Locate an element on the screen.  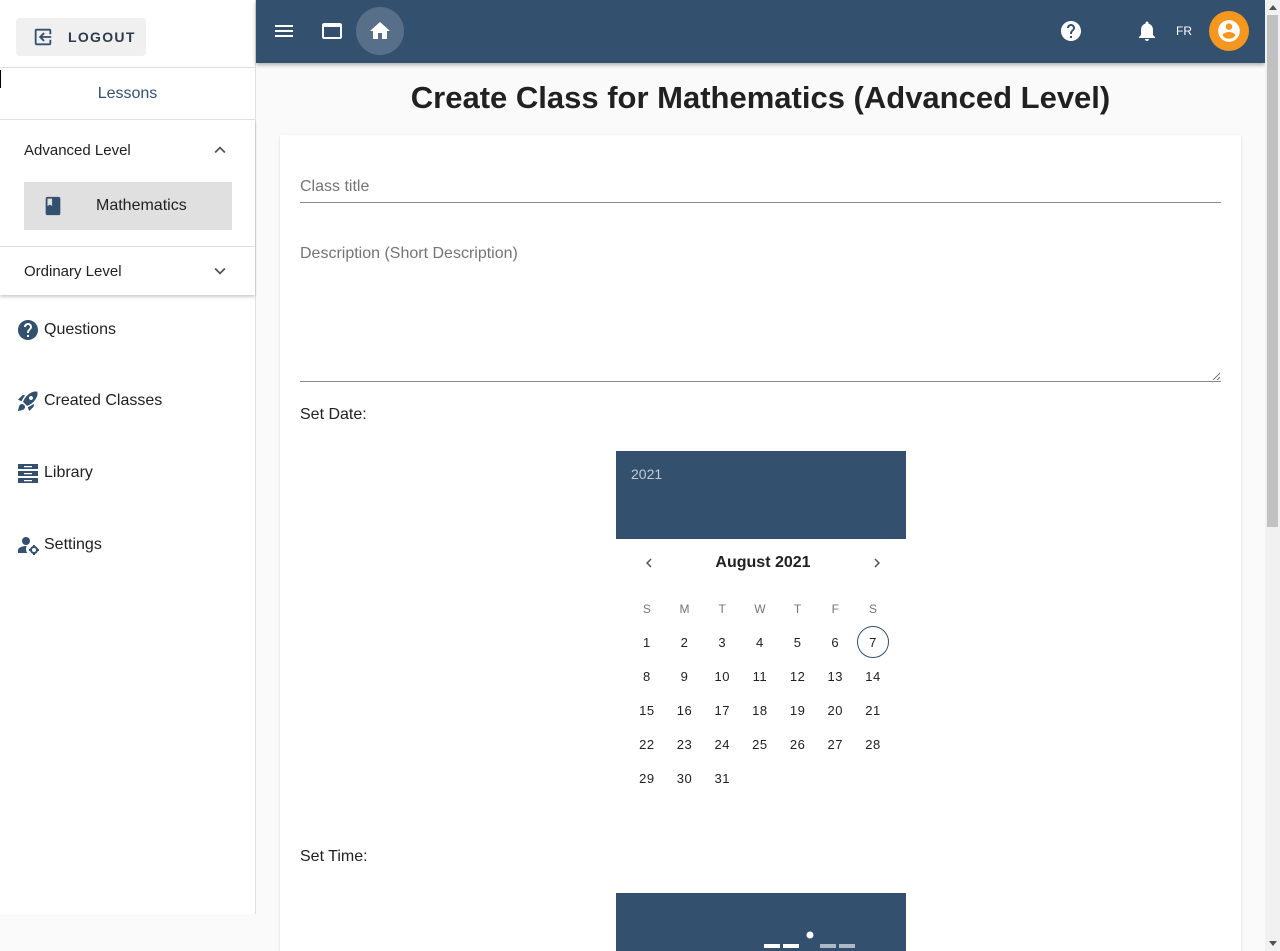
calendar-day: 3 is located at coordinates (722, 642).